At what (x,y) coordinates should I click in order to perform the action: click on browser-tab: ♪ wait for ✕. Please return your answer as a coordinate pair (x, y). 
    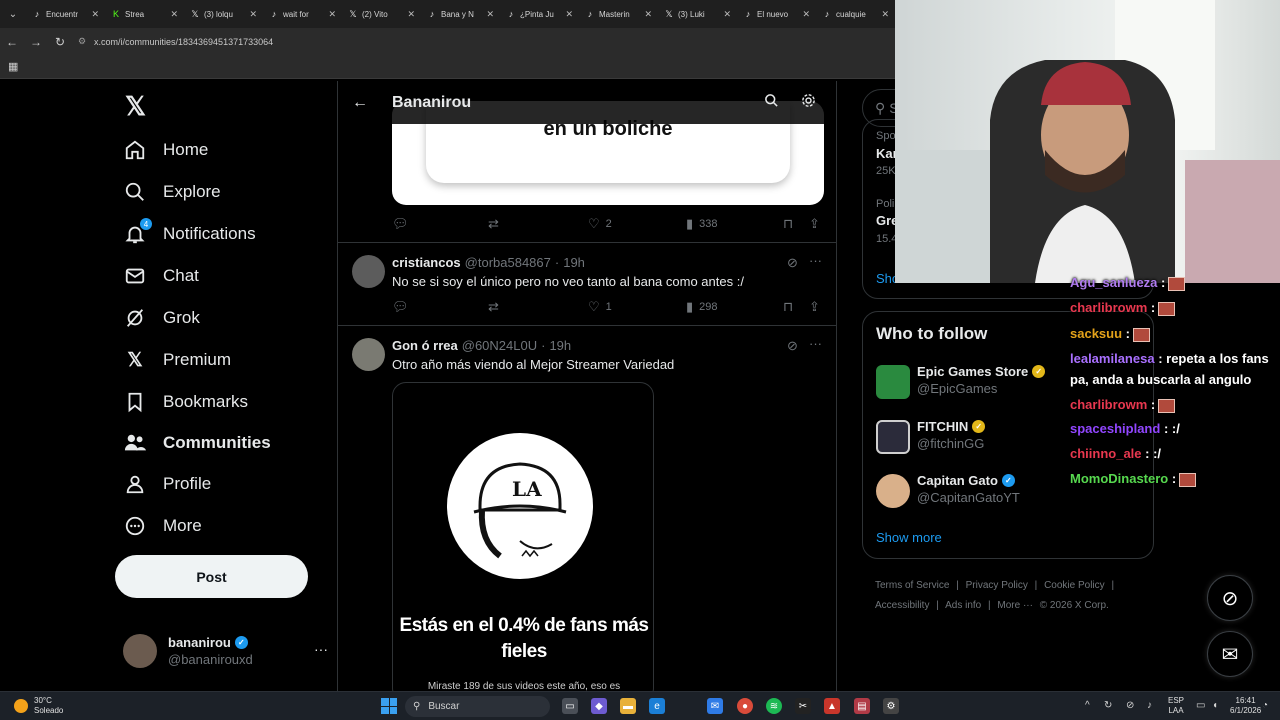
    Looking at the image, I should click on (302, 14).